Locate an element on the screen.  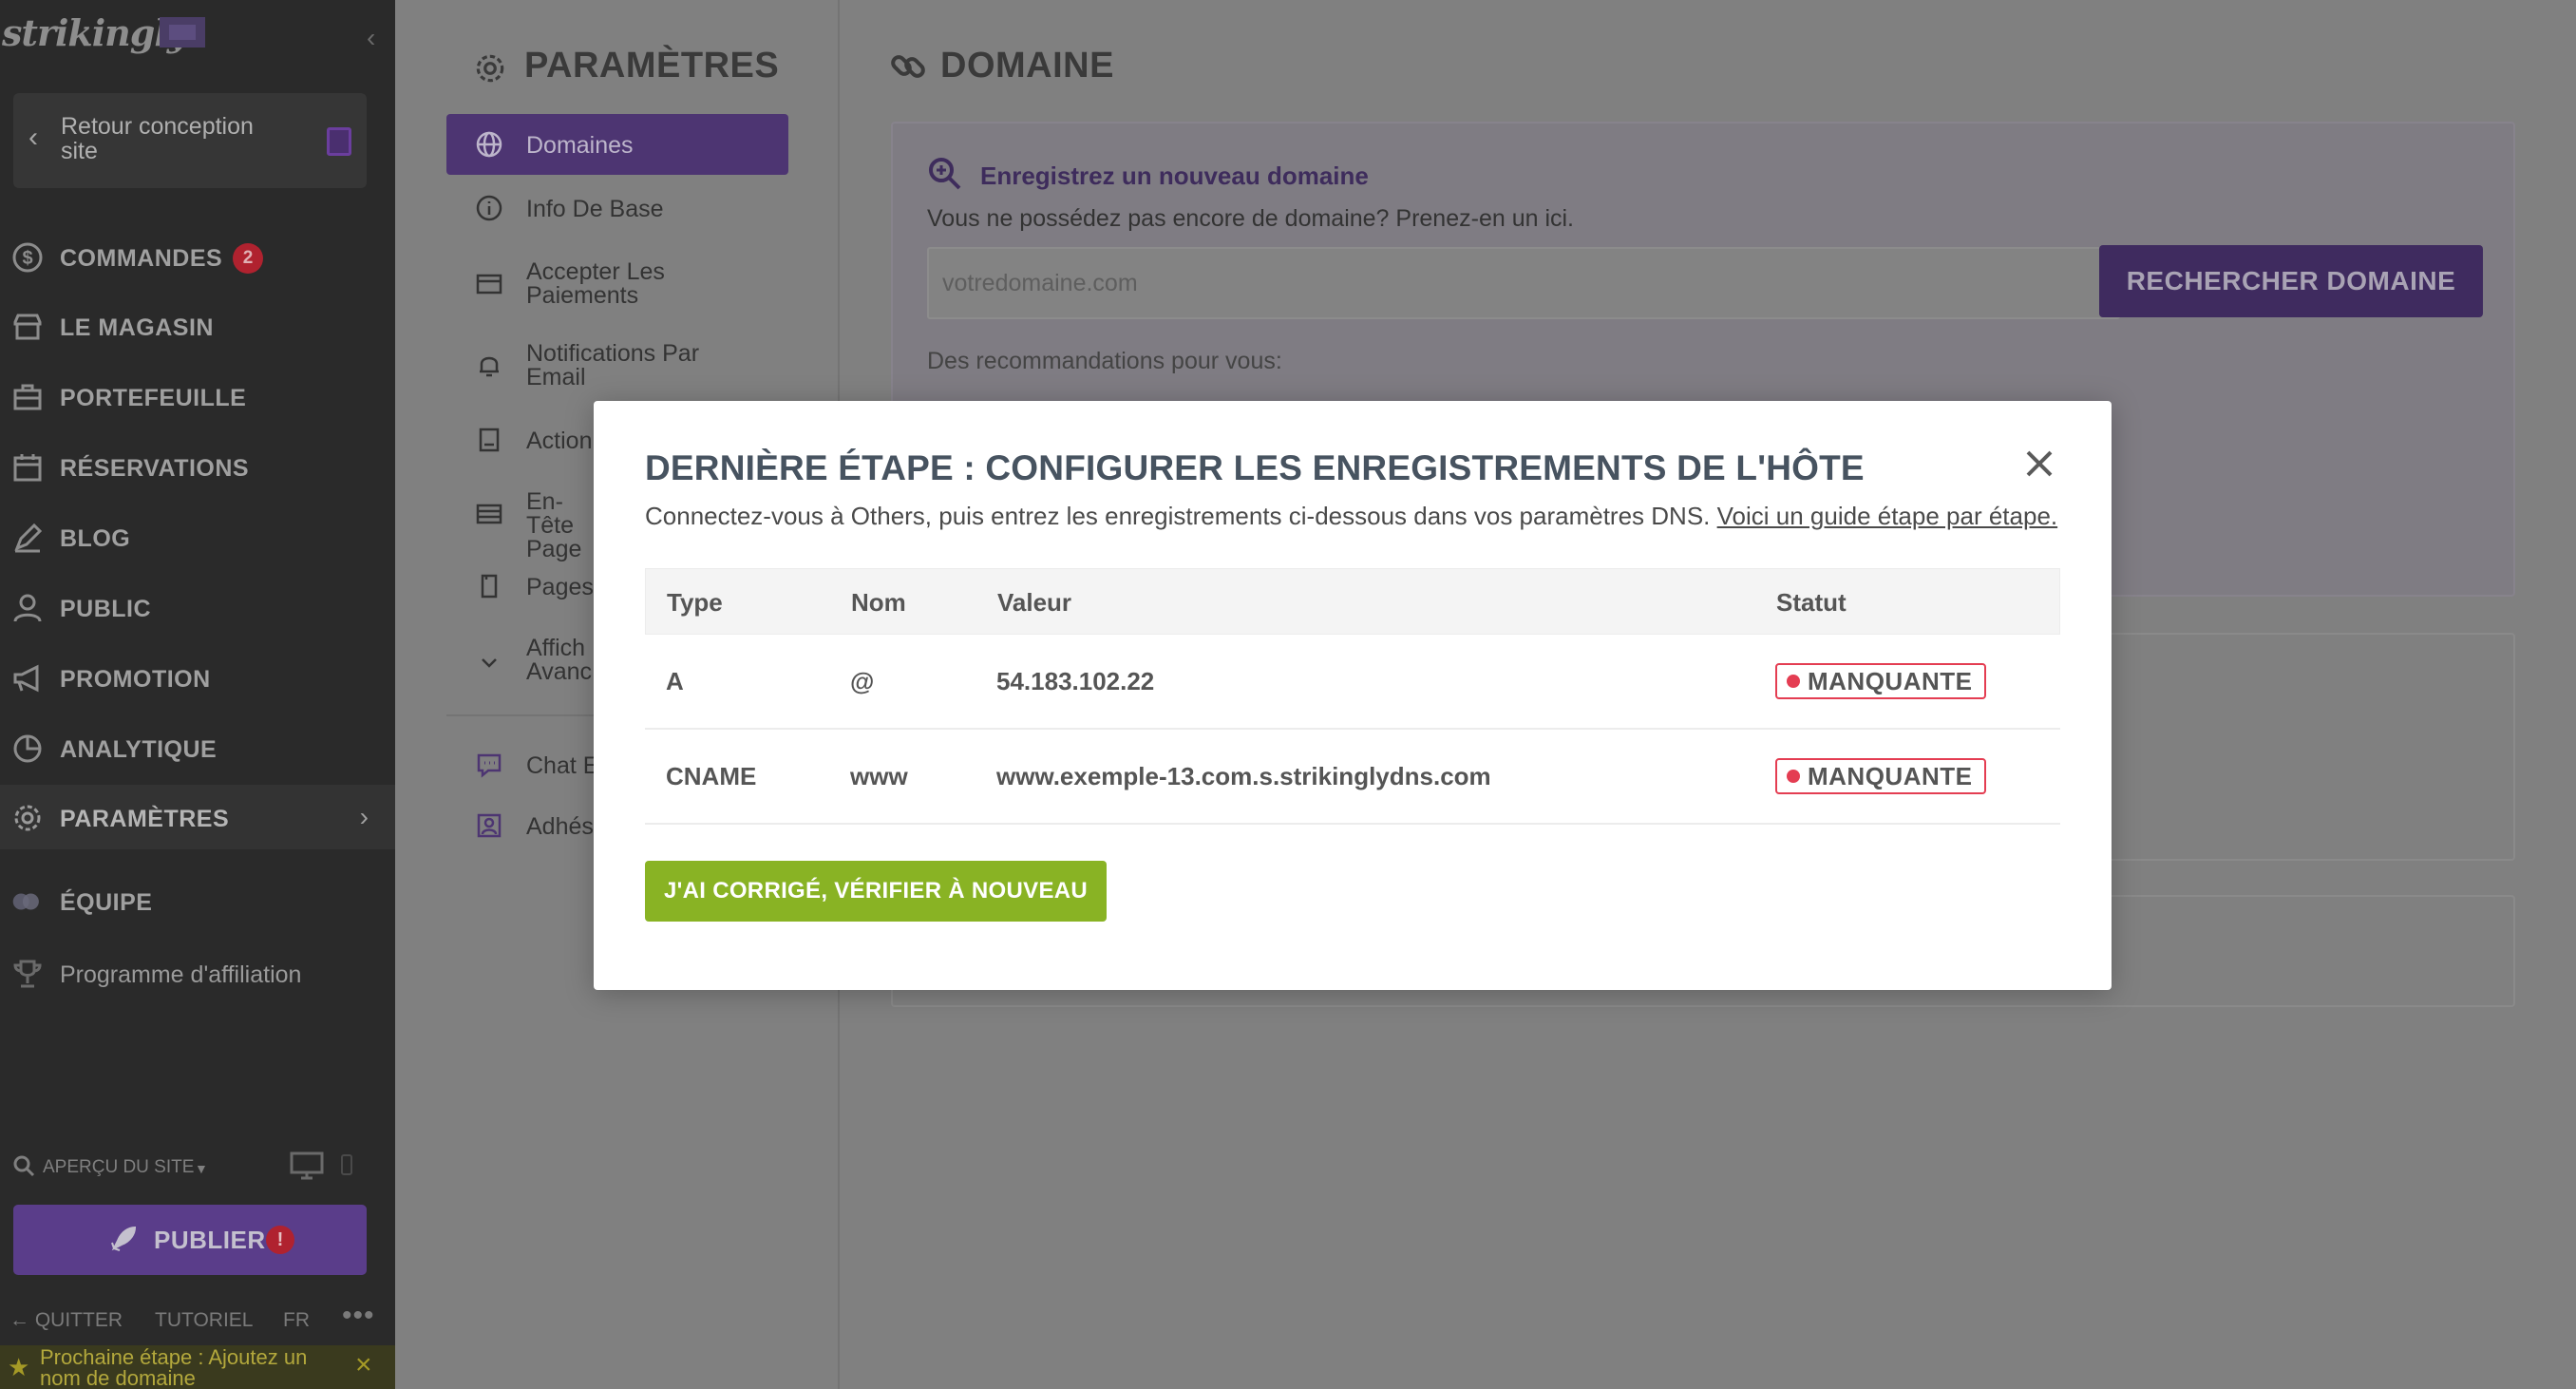
star-icon: ★ is located at coordinates (19, 1367).